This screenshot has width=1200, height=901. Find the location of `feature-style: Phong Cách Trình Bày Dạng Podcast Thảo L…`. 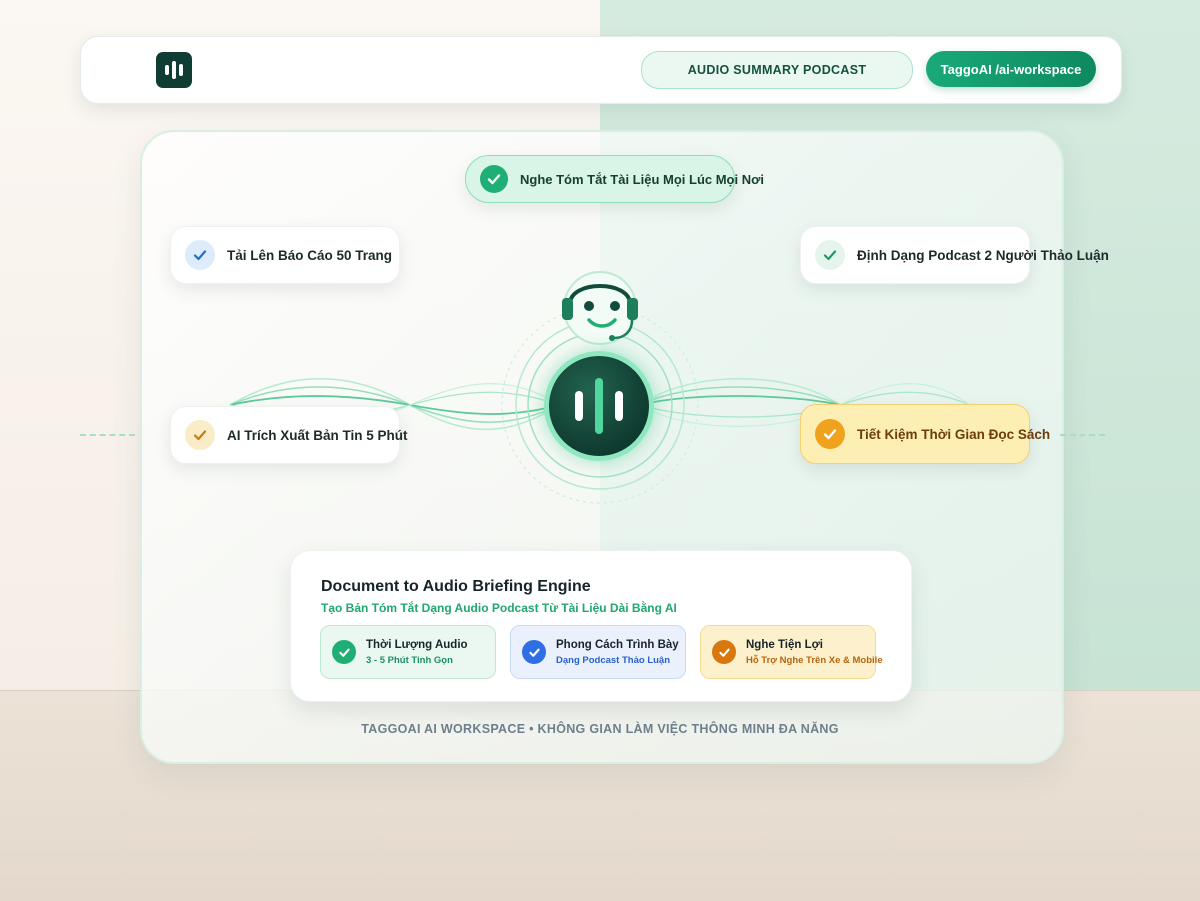

feature-style: Phong Cách Trình Bày Dạng Podcast Thảo L… is located at coordinates (598, 652).